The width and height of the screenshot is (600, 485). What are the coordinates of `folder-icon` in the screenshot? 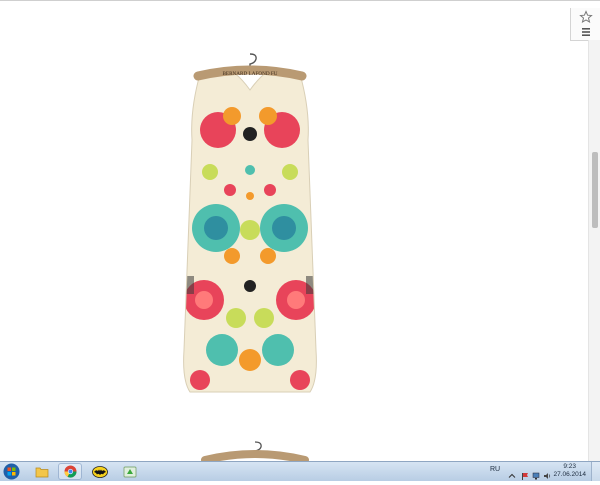 It's located at (42, 472).